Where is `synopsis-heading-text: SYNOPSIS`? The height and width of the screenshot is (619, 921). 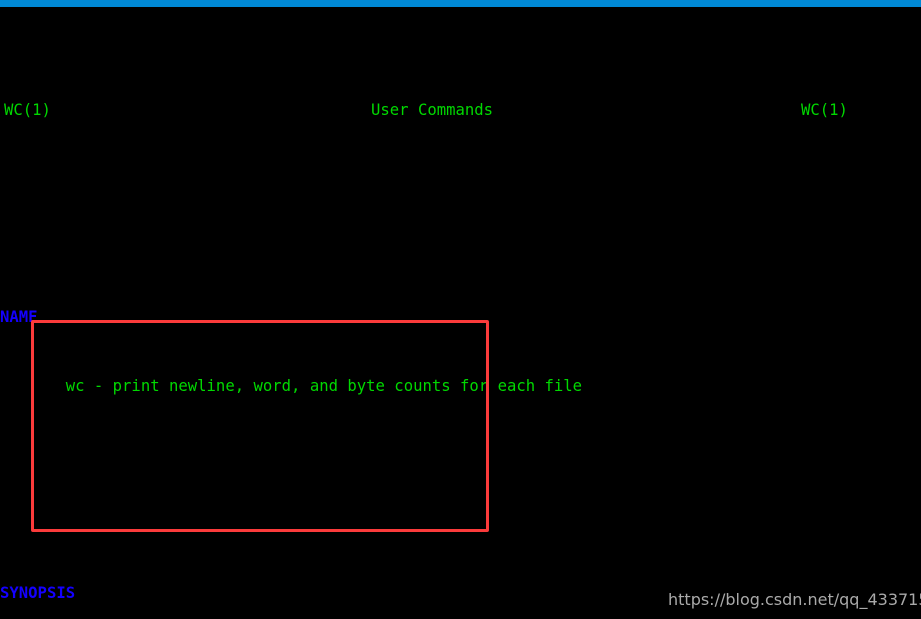 synopsis-heading-text: SYNOPSIS is located at coordinates (38, 593).